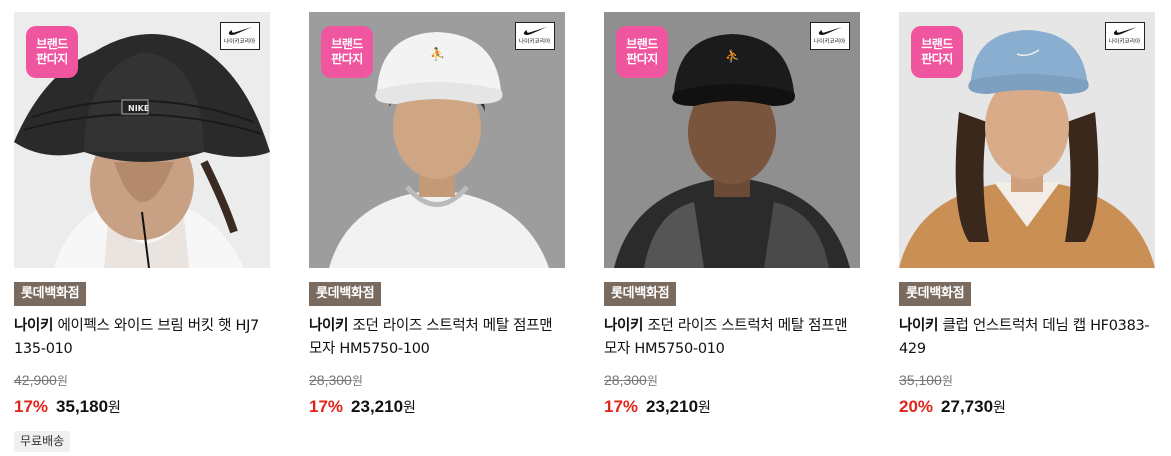 Image resolution: width=1171 pixels, height=456 pixels. I want to click on discount-rate: 20%, so click(916, 406).